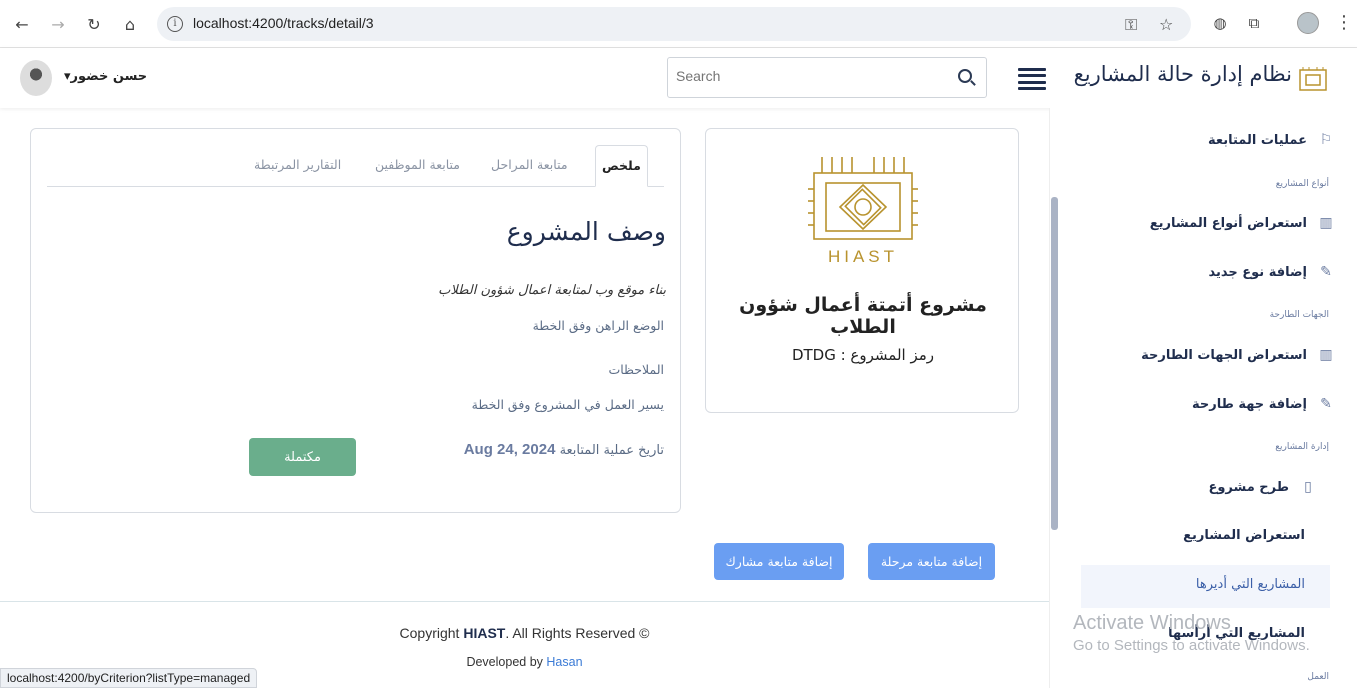  What do you see at coordinates (863, 355) in the screenshot?
I see `project-code: رمز المشروع : DTDG` at bounding box center [863, 355].